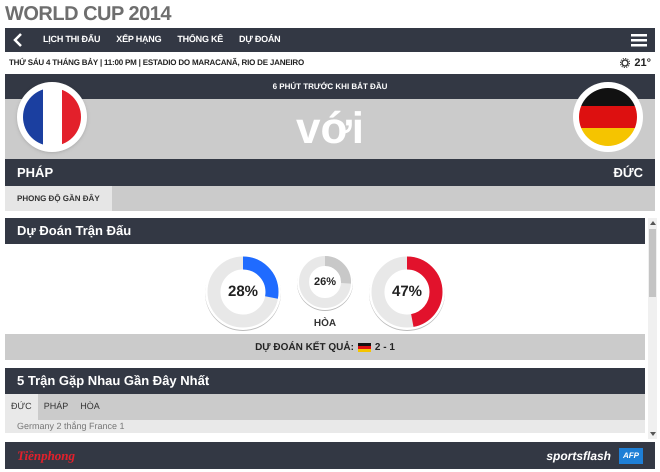 This screenshot has height=472, width=660. What do you see at coordinates (628, 173) in the screenshot?
I see `team-name: ĐỨC` at bounding box center [628, 173].